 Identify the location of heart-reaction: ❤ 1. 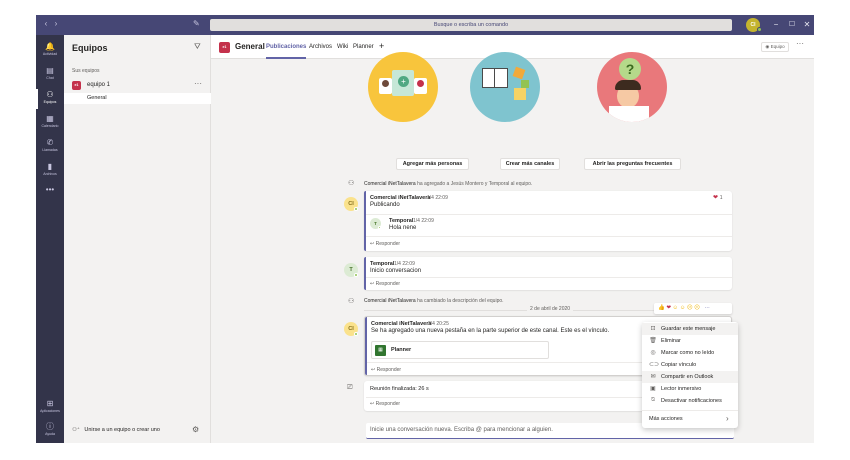
(717, 197).